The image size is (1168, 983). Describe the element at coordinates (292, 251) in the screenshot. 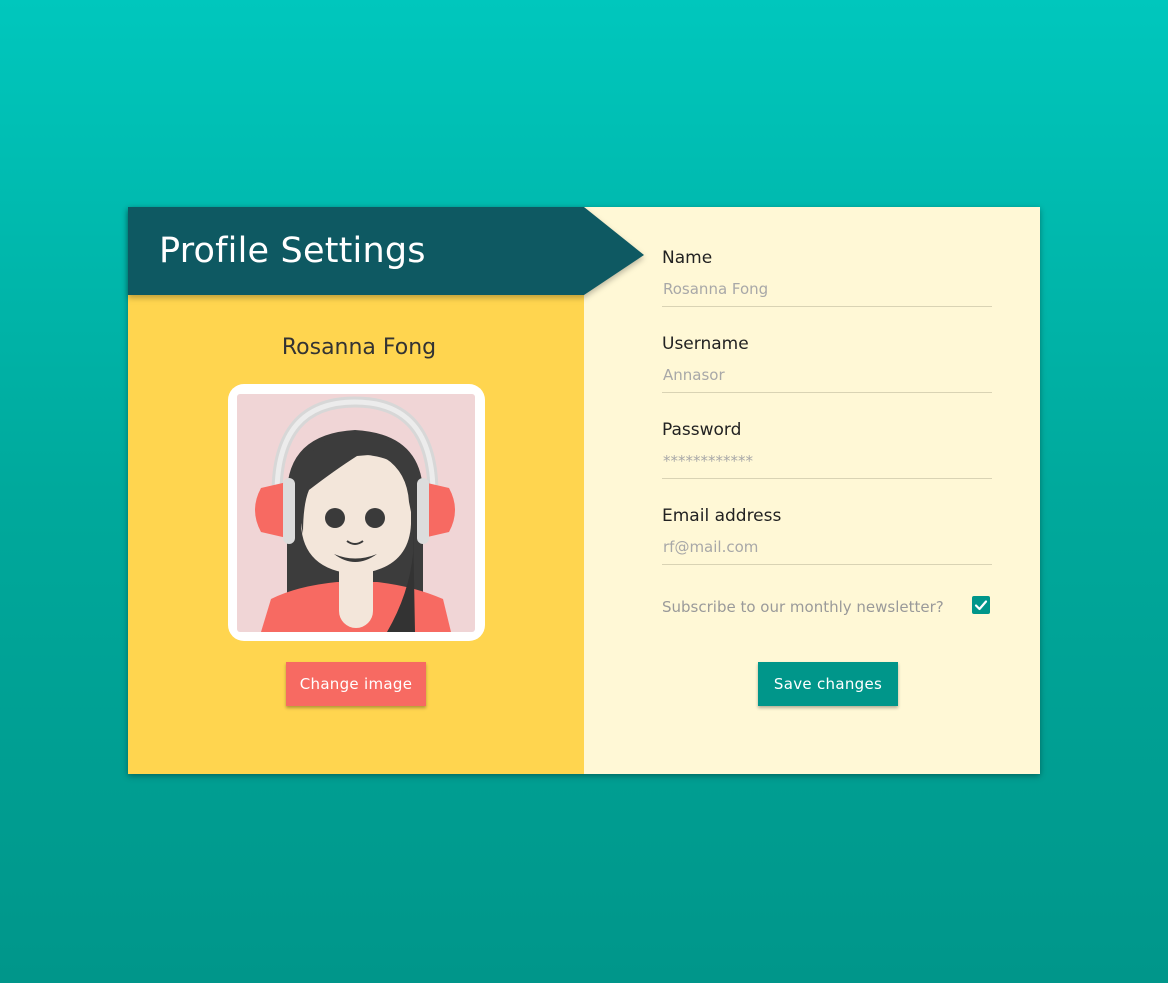

I see `page-title: Profile Settings` at that location.